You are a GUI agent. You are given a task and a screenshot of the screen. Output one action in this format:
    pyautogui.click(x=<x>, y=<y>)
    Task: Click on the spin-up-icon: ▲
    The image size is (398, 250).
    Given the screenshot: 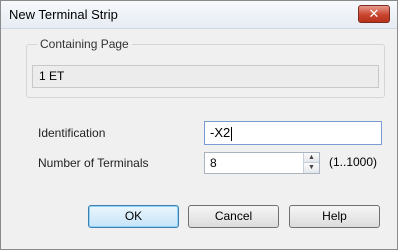 What is the action you would take?
    pyautogui.click(x=311, y=158)
    